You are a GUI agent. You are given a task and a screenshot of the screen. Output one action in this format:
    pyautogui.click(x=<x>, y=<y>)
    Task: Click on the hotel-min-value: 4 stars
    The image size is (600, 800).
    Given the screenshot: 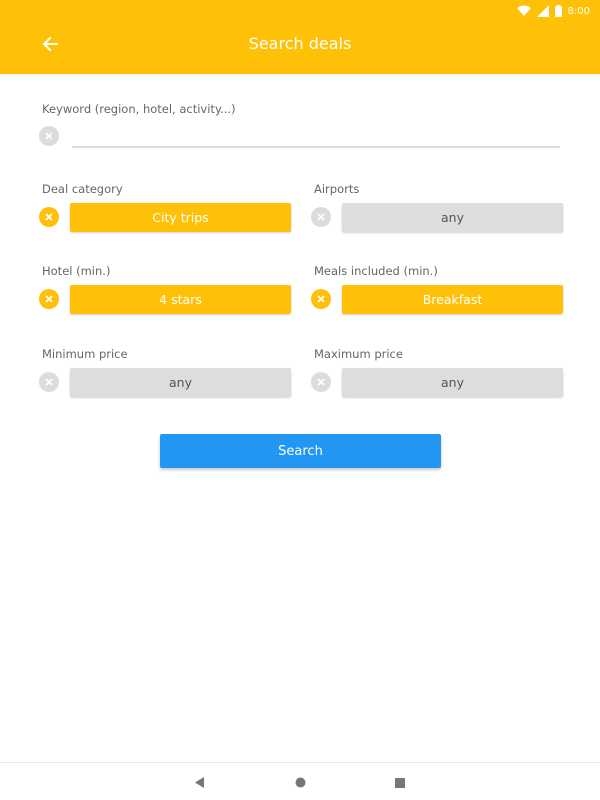 What is the action you would take?
    pyautogui.click(x=180, y=299)
    